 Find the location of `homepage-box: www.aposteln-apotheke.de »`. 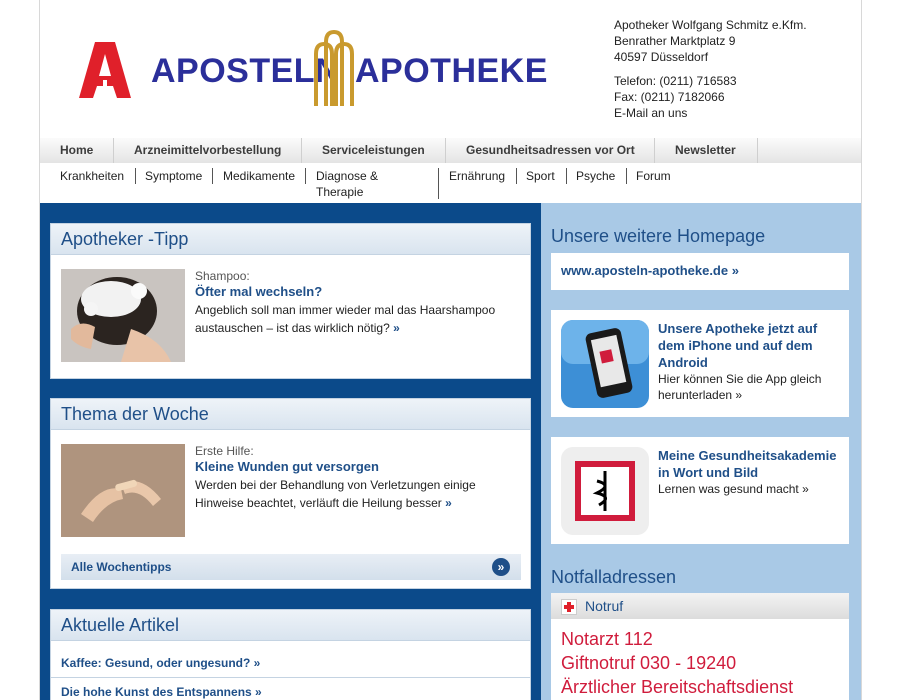

homepage-box: www.aposteln-apotheke.de » is located at coordinates (700, 271).